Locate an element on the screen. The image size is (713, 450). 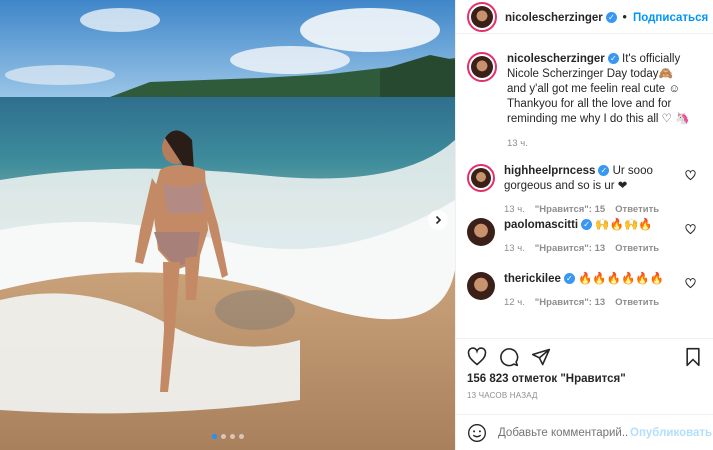
comment-icon is located at coordinates (509, 357).